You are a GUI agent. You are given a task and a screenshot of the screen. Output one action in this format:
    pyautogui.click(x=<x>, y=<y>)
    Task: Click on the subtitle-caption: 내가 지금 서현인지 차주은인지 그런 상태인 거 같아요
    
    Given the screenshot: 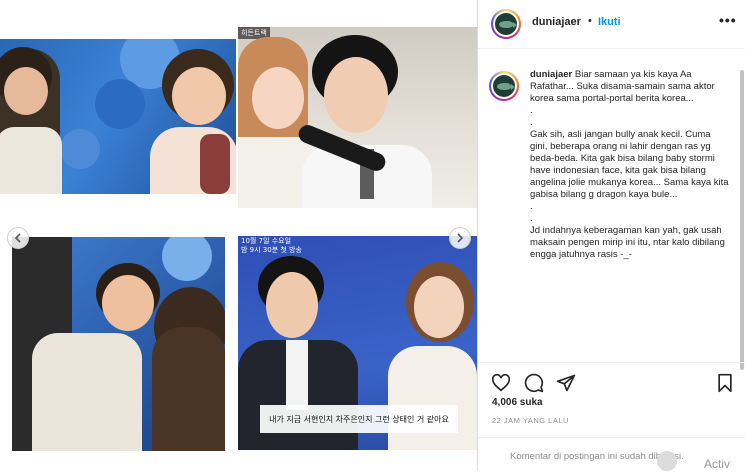 What is the action you would take?
    pyautogui.click(x=359, y=419)
    